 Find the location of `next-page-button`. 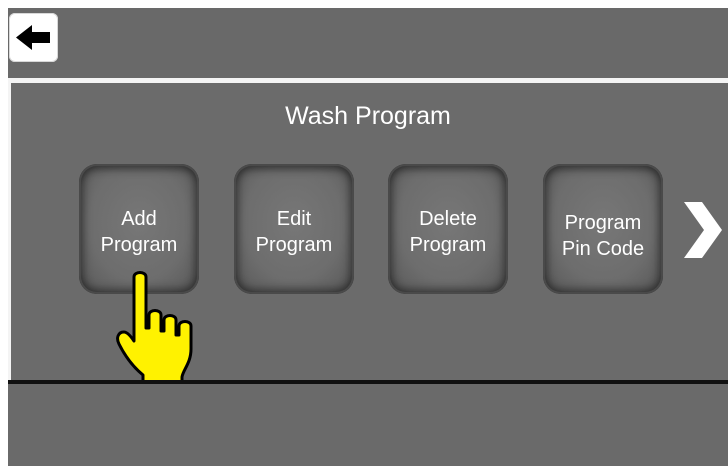

next-page-button is located at coordinates (703, 230).